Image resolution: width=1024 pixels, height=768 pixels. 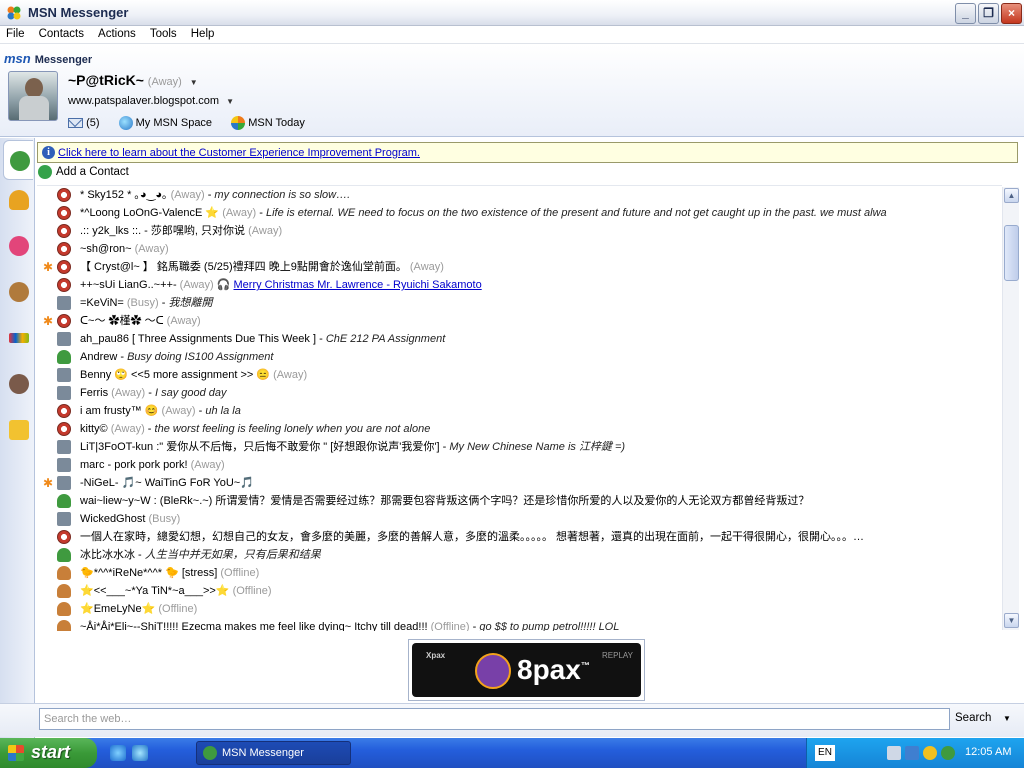 I want to click on contact-row: WickedGhost (Busy), so click(x=517, y=519).